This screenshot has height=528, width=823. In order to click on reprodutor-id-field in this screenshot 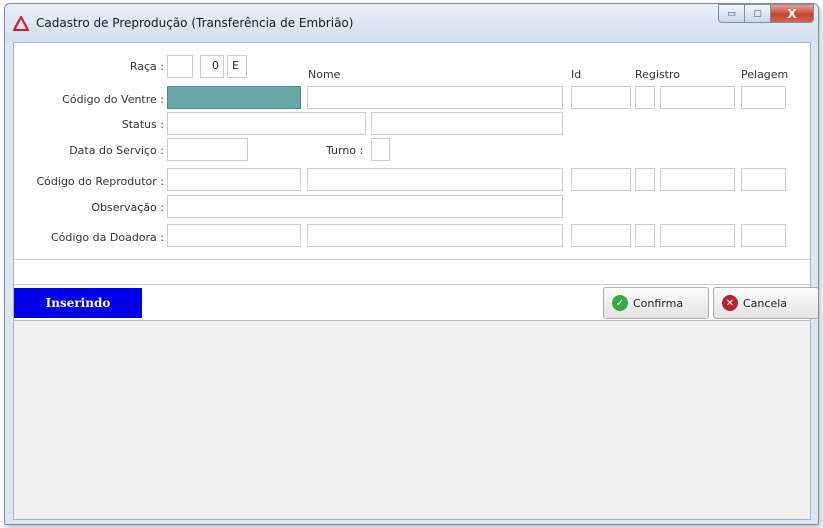, I will do `click(601, 179)`.